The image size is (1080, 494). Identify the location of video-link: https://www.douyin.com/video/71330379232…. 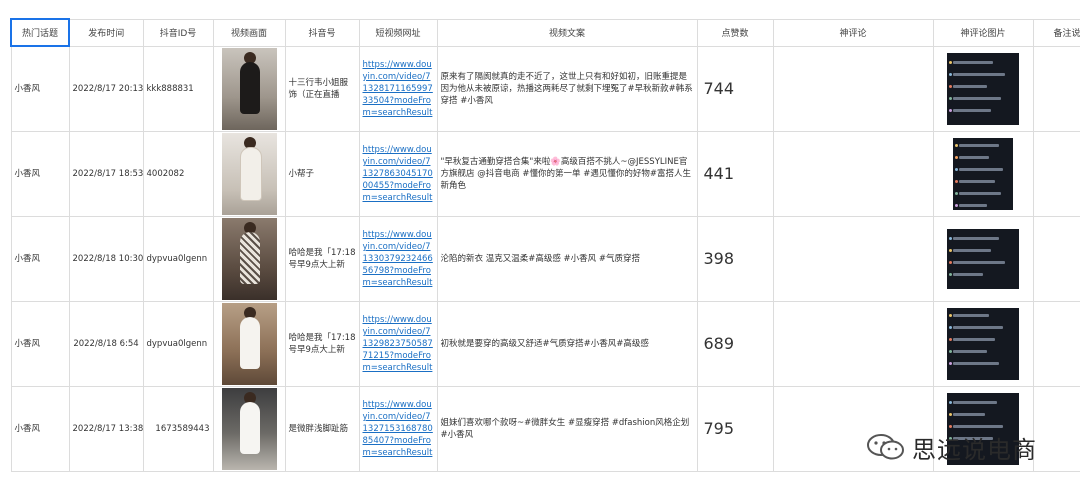
(398, 259).